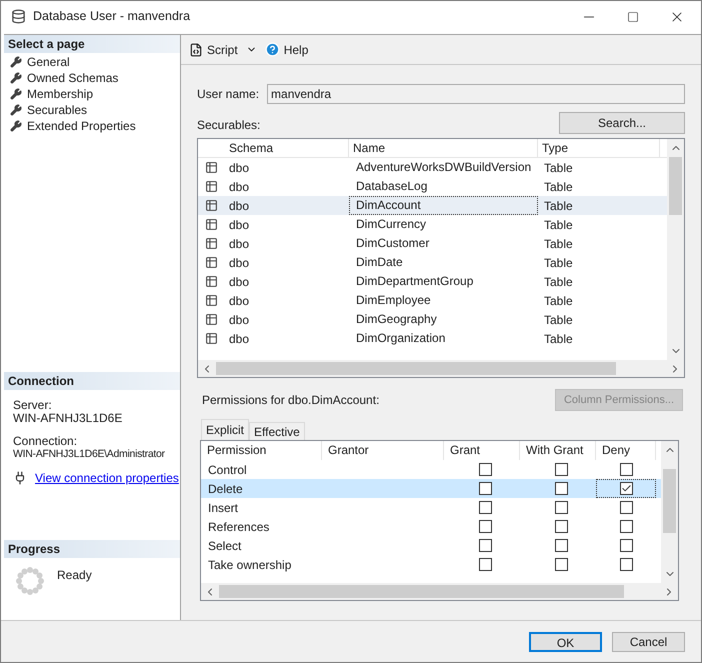 The height and width of the screenshot is (663, 702). I want to click on view-connection-properties-link: View connection properties, so click(107, 478).